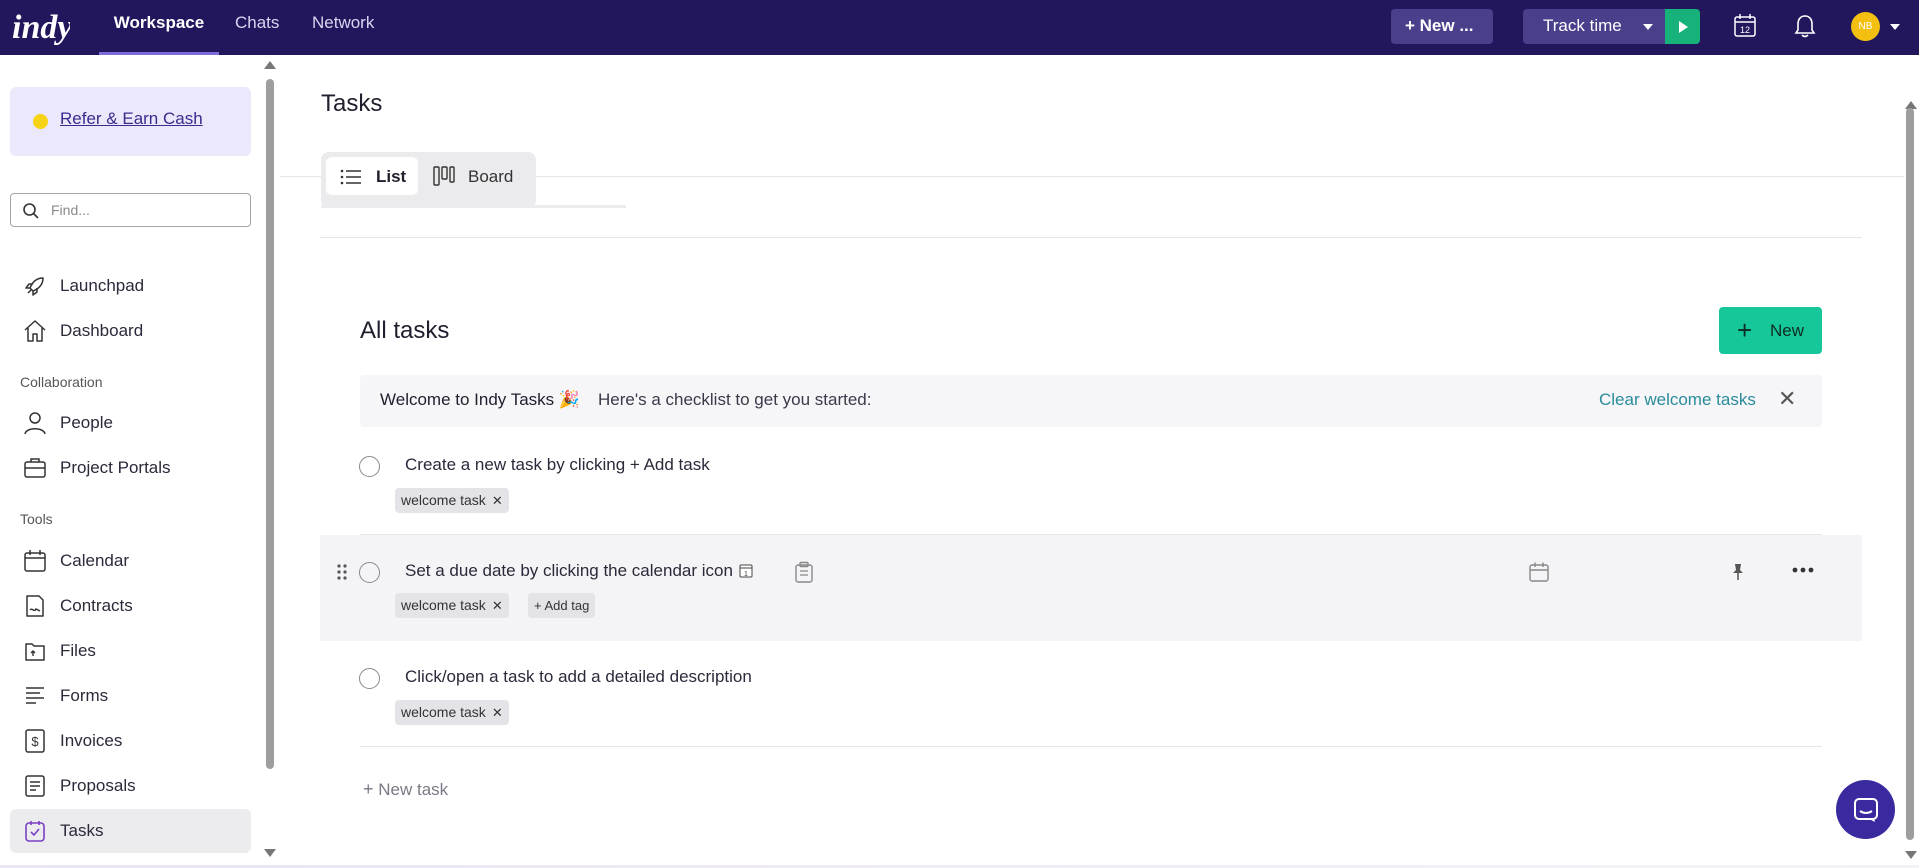 Image resolution: width=1919 pixels, height=868 pixels. I want to click on new-task-button: + New, so click(1770, 330).